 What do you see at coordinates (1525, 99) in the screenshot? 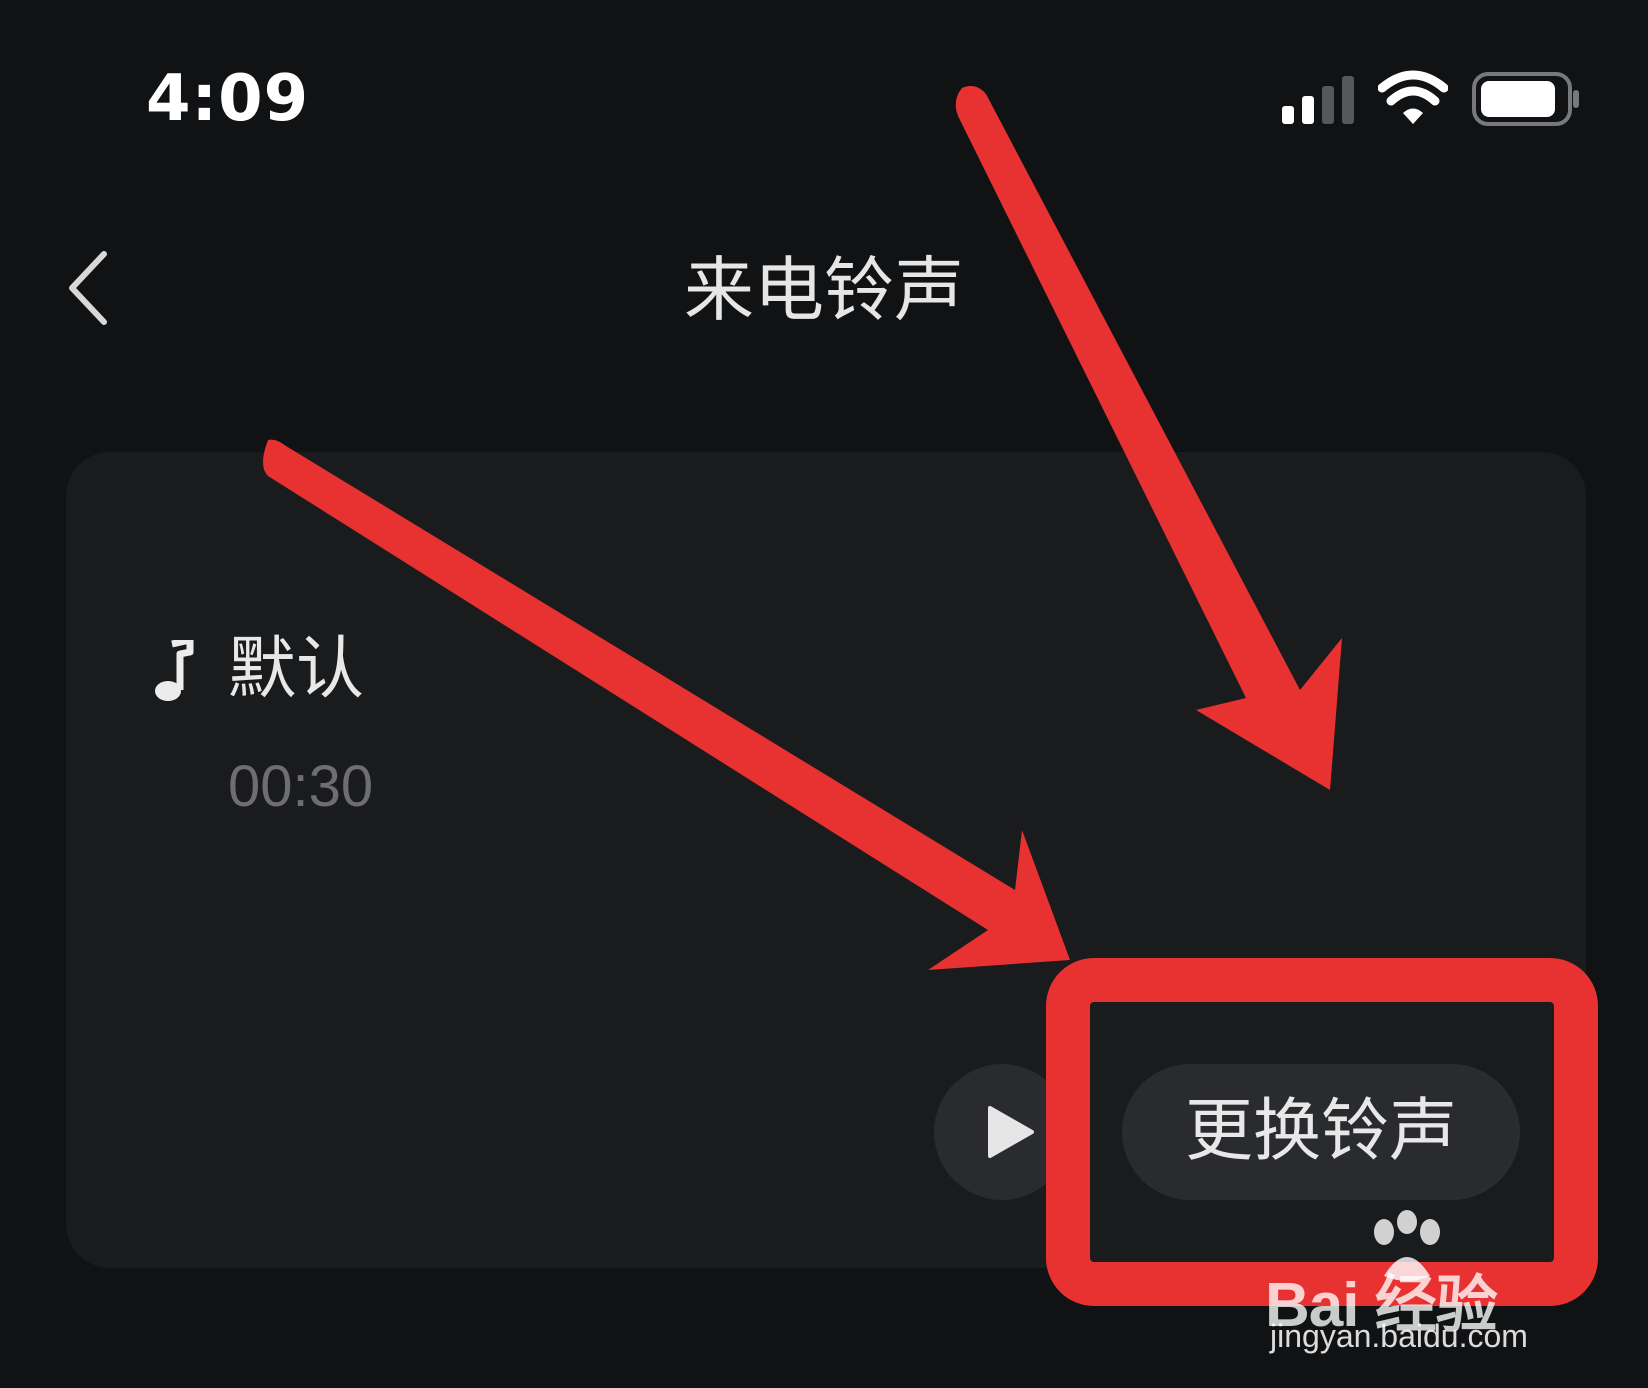
I see `battery-icon` at bounding box center [1525, 99].